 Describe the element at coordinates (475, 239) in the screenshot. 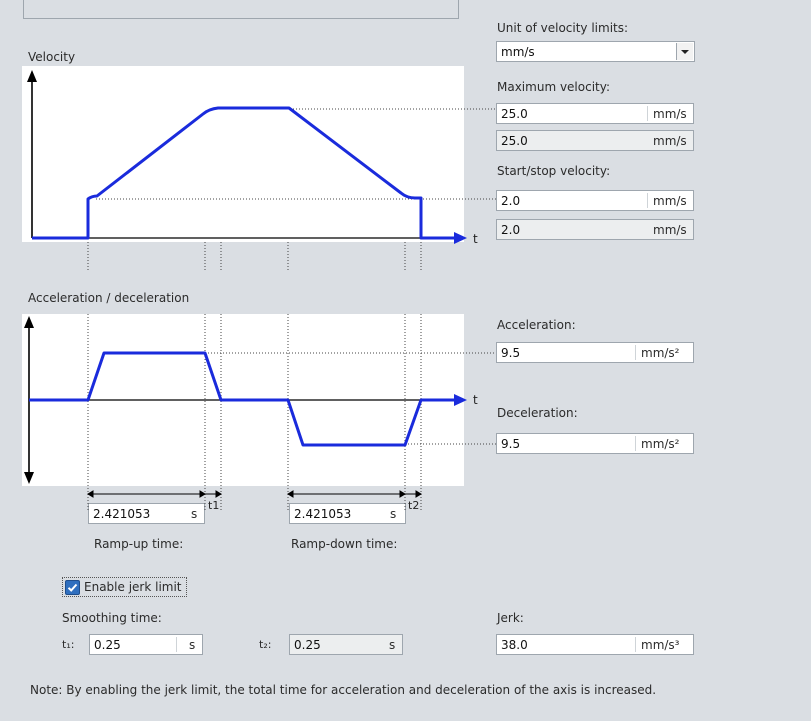

I see `velocity-time-axis-label: t` at that location.